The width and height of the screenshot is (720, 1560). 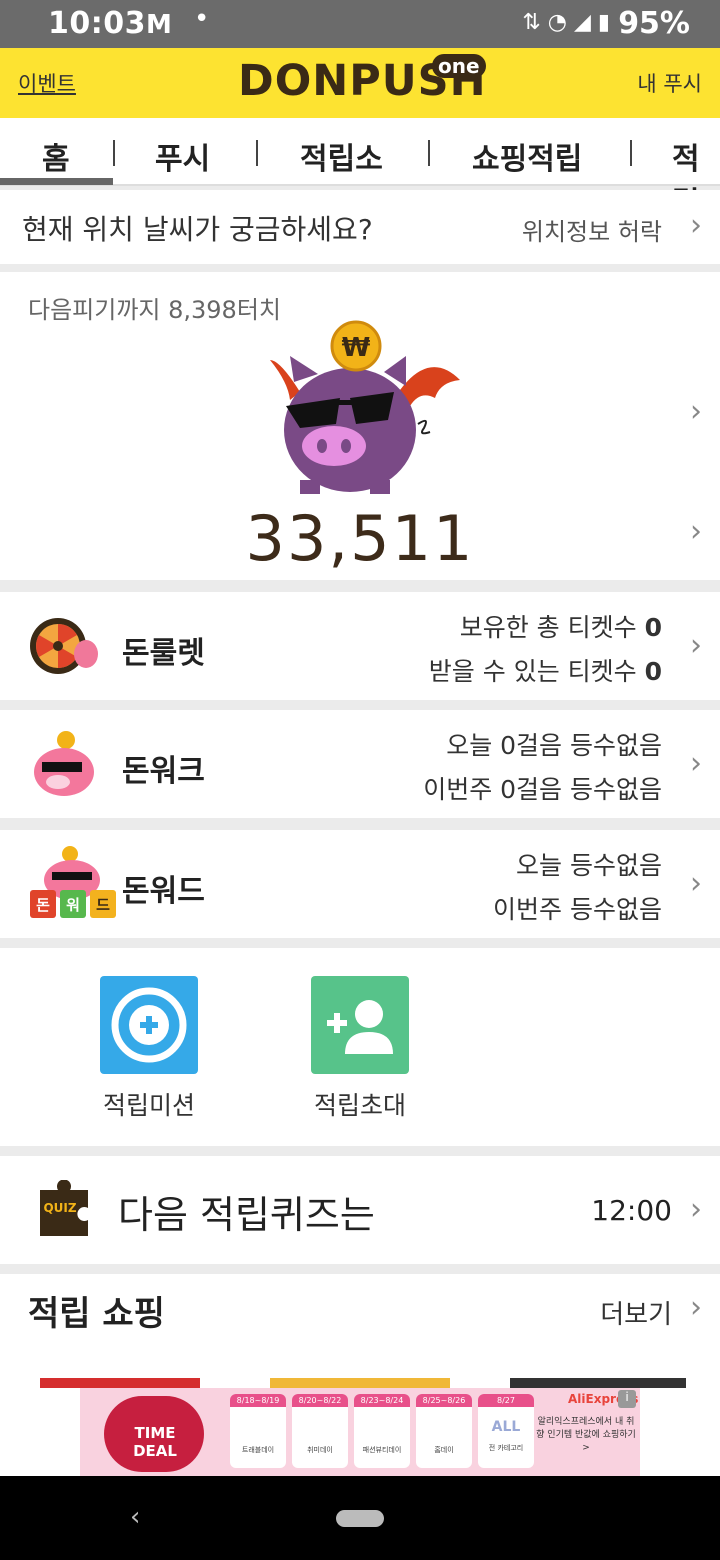 What do you see at coordinates (360, 1383) in the screenshot?
I see `partner-logo-gmarket` at bounding box center [360, 1383].